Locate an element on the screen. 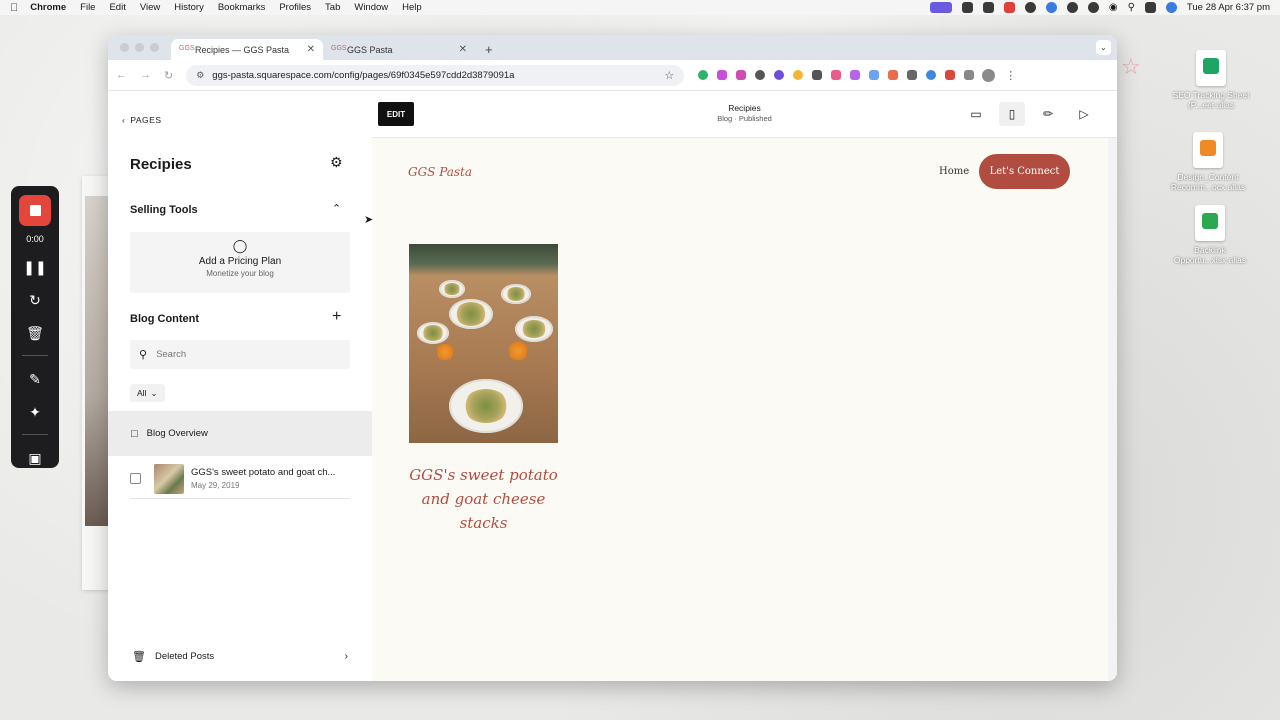 The image size is (1280, 720). preview-play-icon: ▷ is located at coordinates (1084, 114).